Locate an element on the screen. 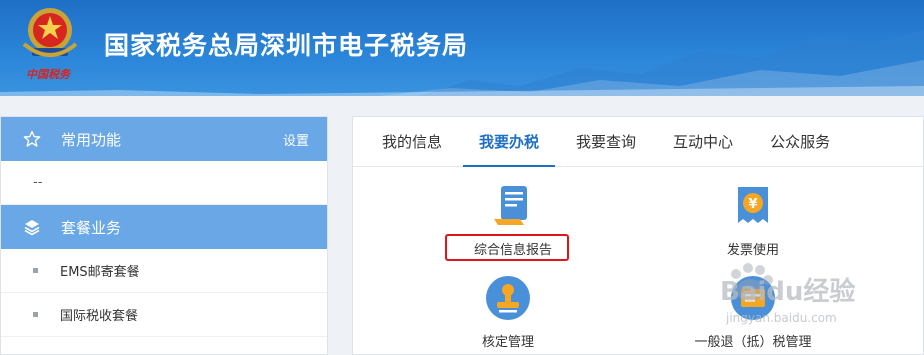 Image resolution: width=924 pixels, height=355 pixels. function-invoice-usage: ¥ 发票使用 is located at coordinates (753, 220).